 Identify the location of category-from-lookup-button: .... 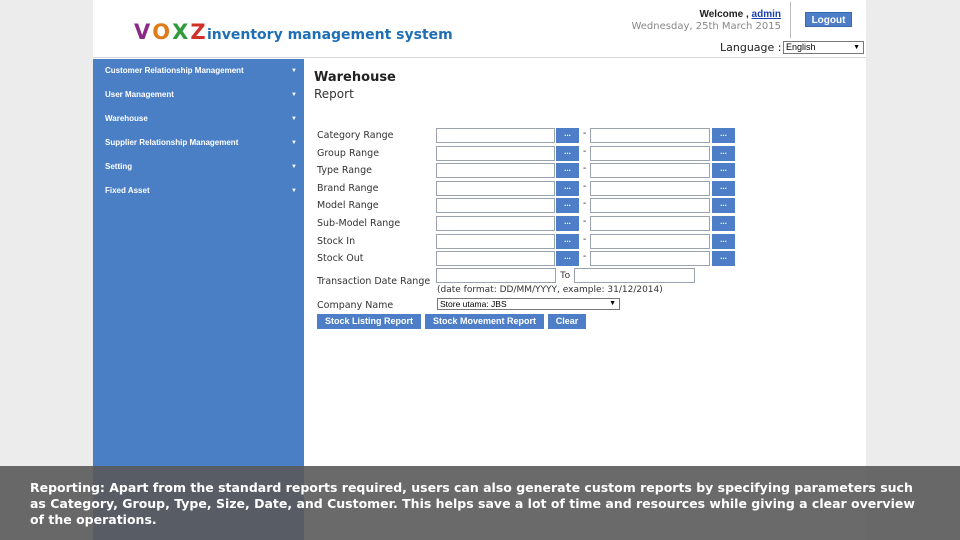
(567, 135).